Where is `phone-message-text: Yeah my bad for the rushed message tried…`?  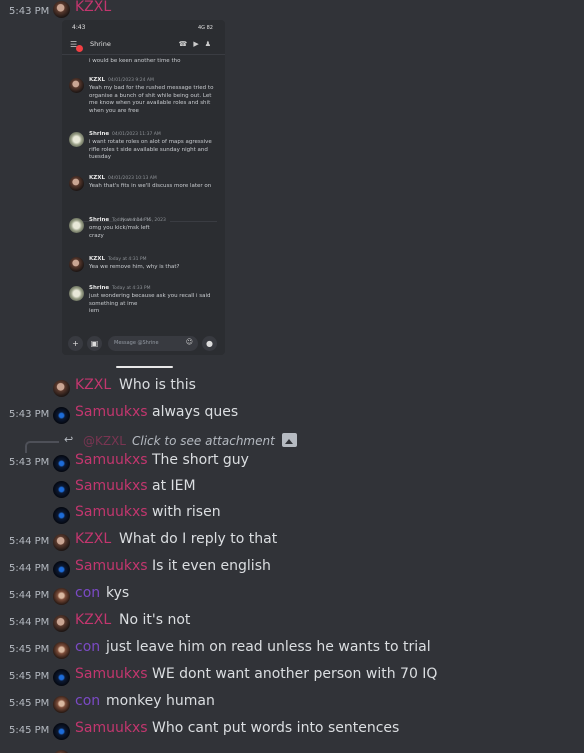
phone-message-text: Yeah my bad for the rushed message tried… is located at coordinates (151, 99).